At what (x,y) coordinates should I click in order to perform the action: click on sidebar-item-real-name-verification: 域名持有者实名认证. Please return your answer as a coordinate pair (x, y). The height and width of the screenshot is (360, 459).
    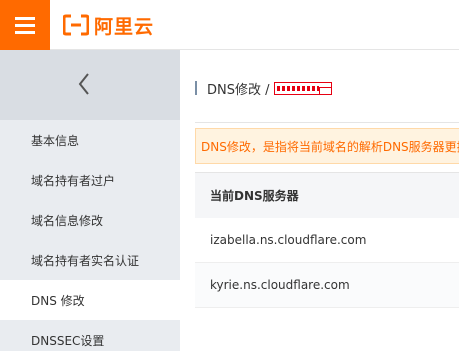
    Looking at the image, I should click on (90, 260).